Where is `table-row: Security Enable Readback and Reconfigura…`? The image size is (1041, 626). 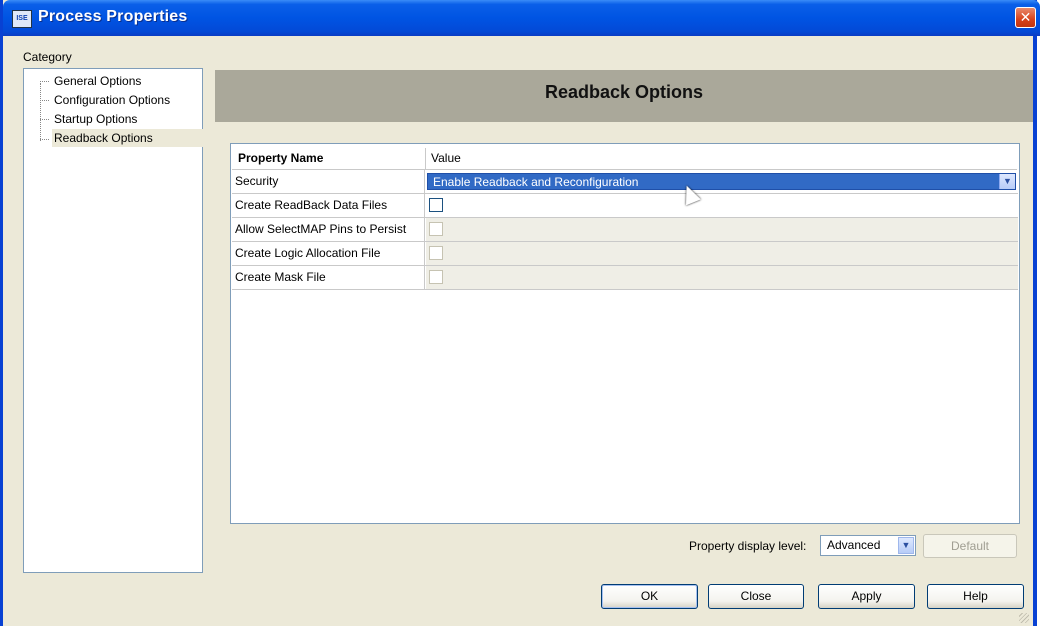 table-row: Security Enable Readback and Reconfigura… is located at coordinates (625, 182).